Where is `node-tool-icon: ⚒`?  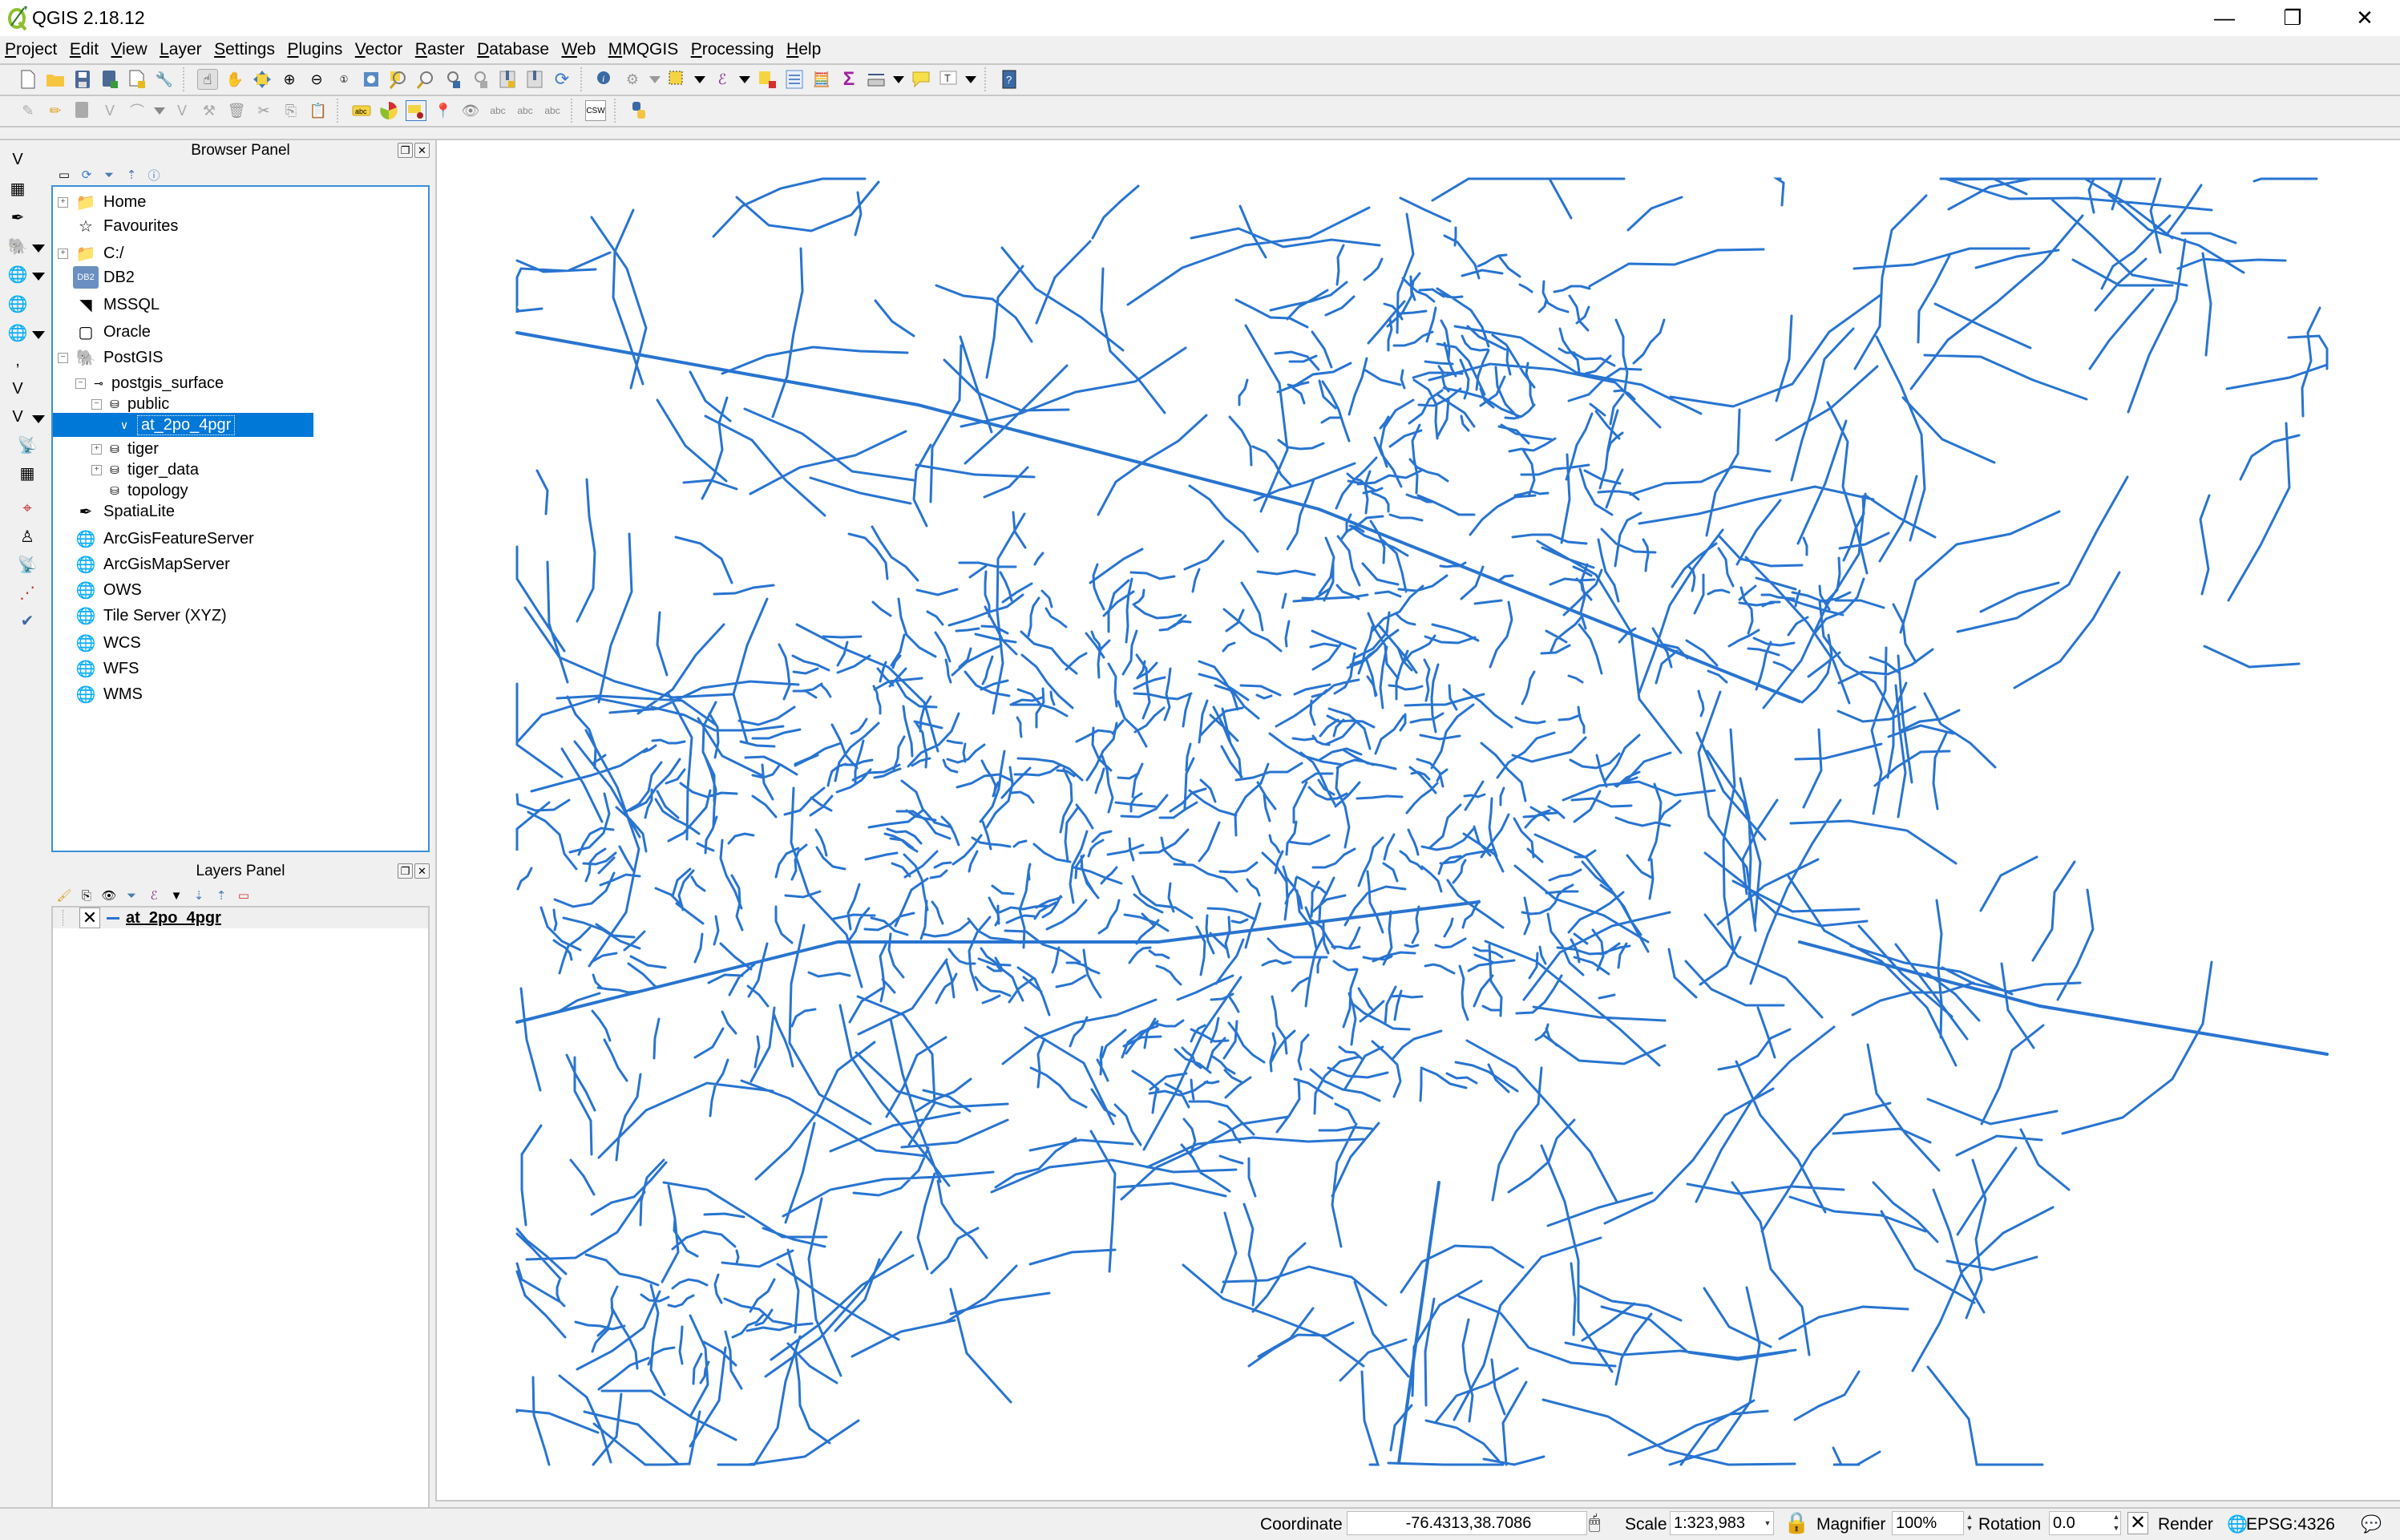
node-tool-icon: ⚒ is located at coordinates (209, 110).